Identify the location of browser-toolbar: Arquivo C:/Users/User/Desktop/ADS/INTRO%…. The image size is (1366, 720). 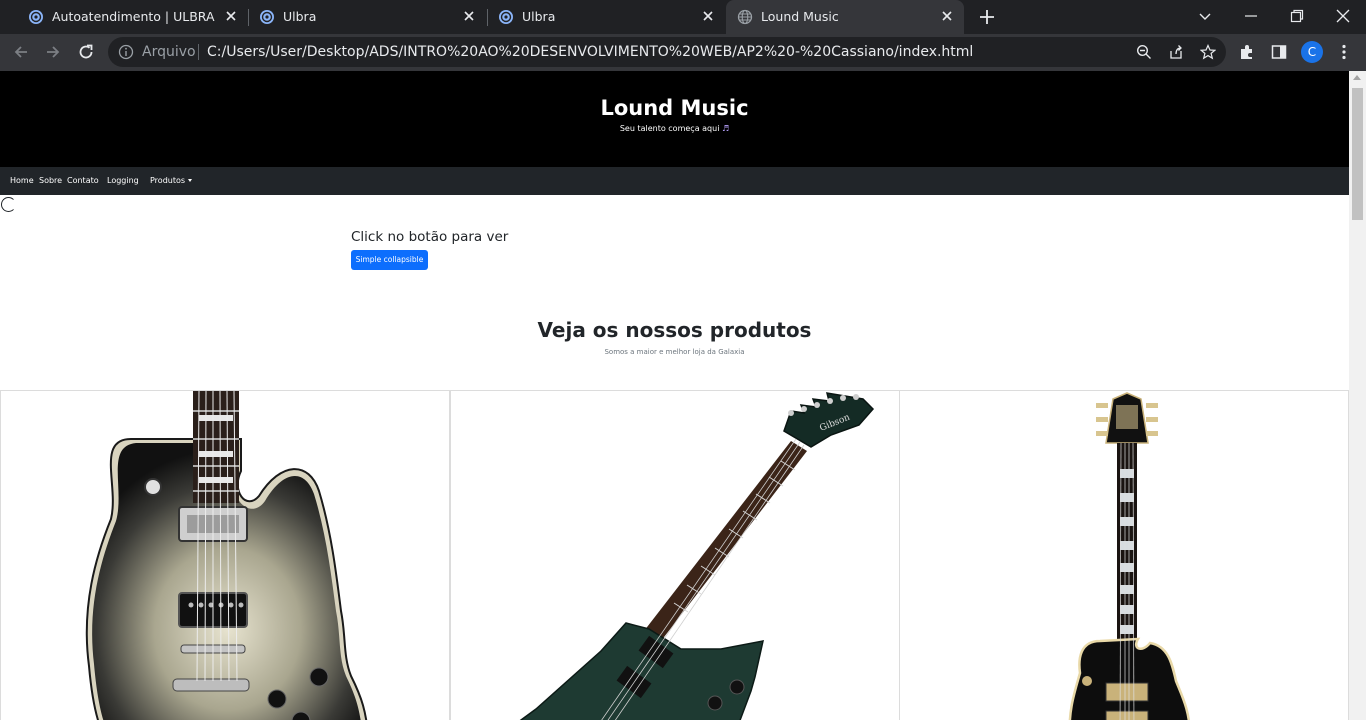
(683, 52).